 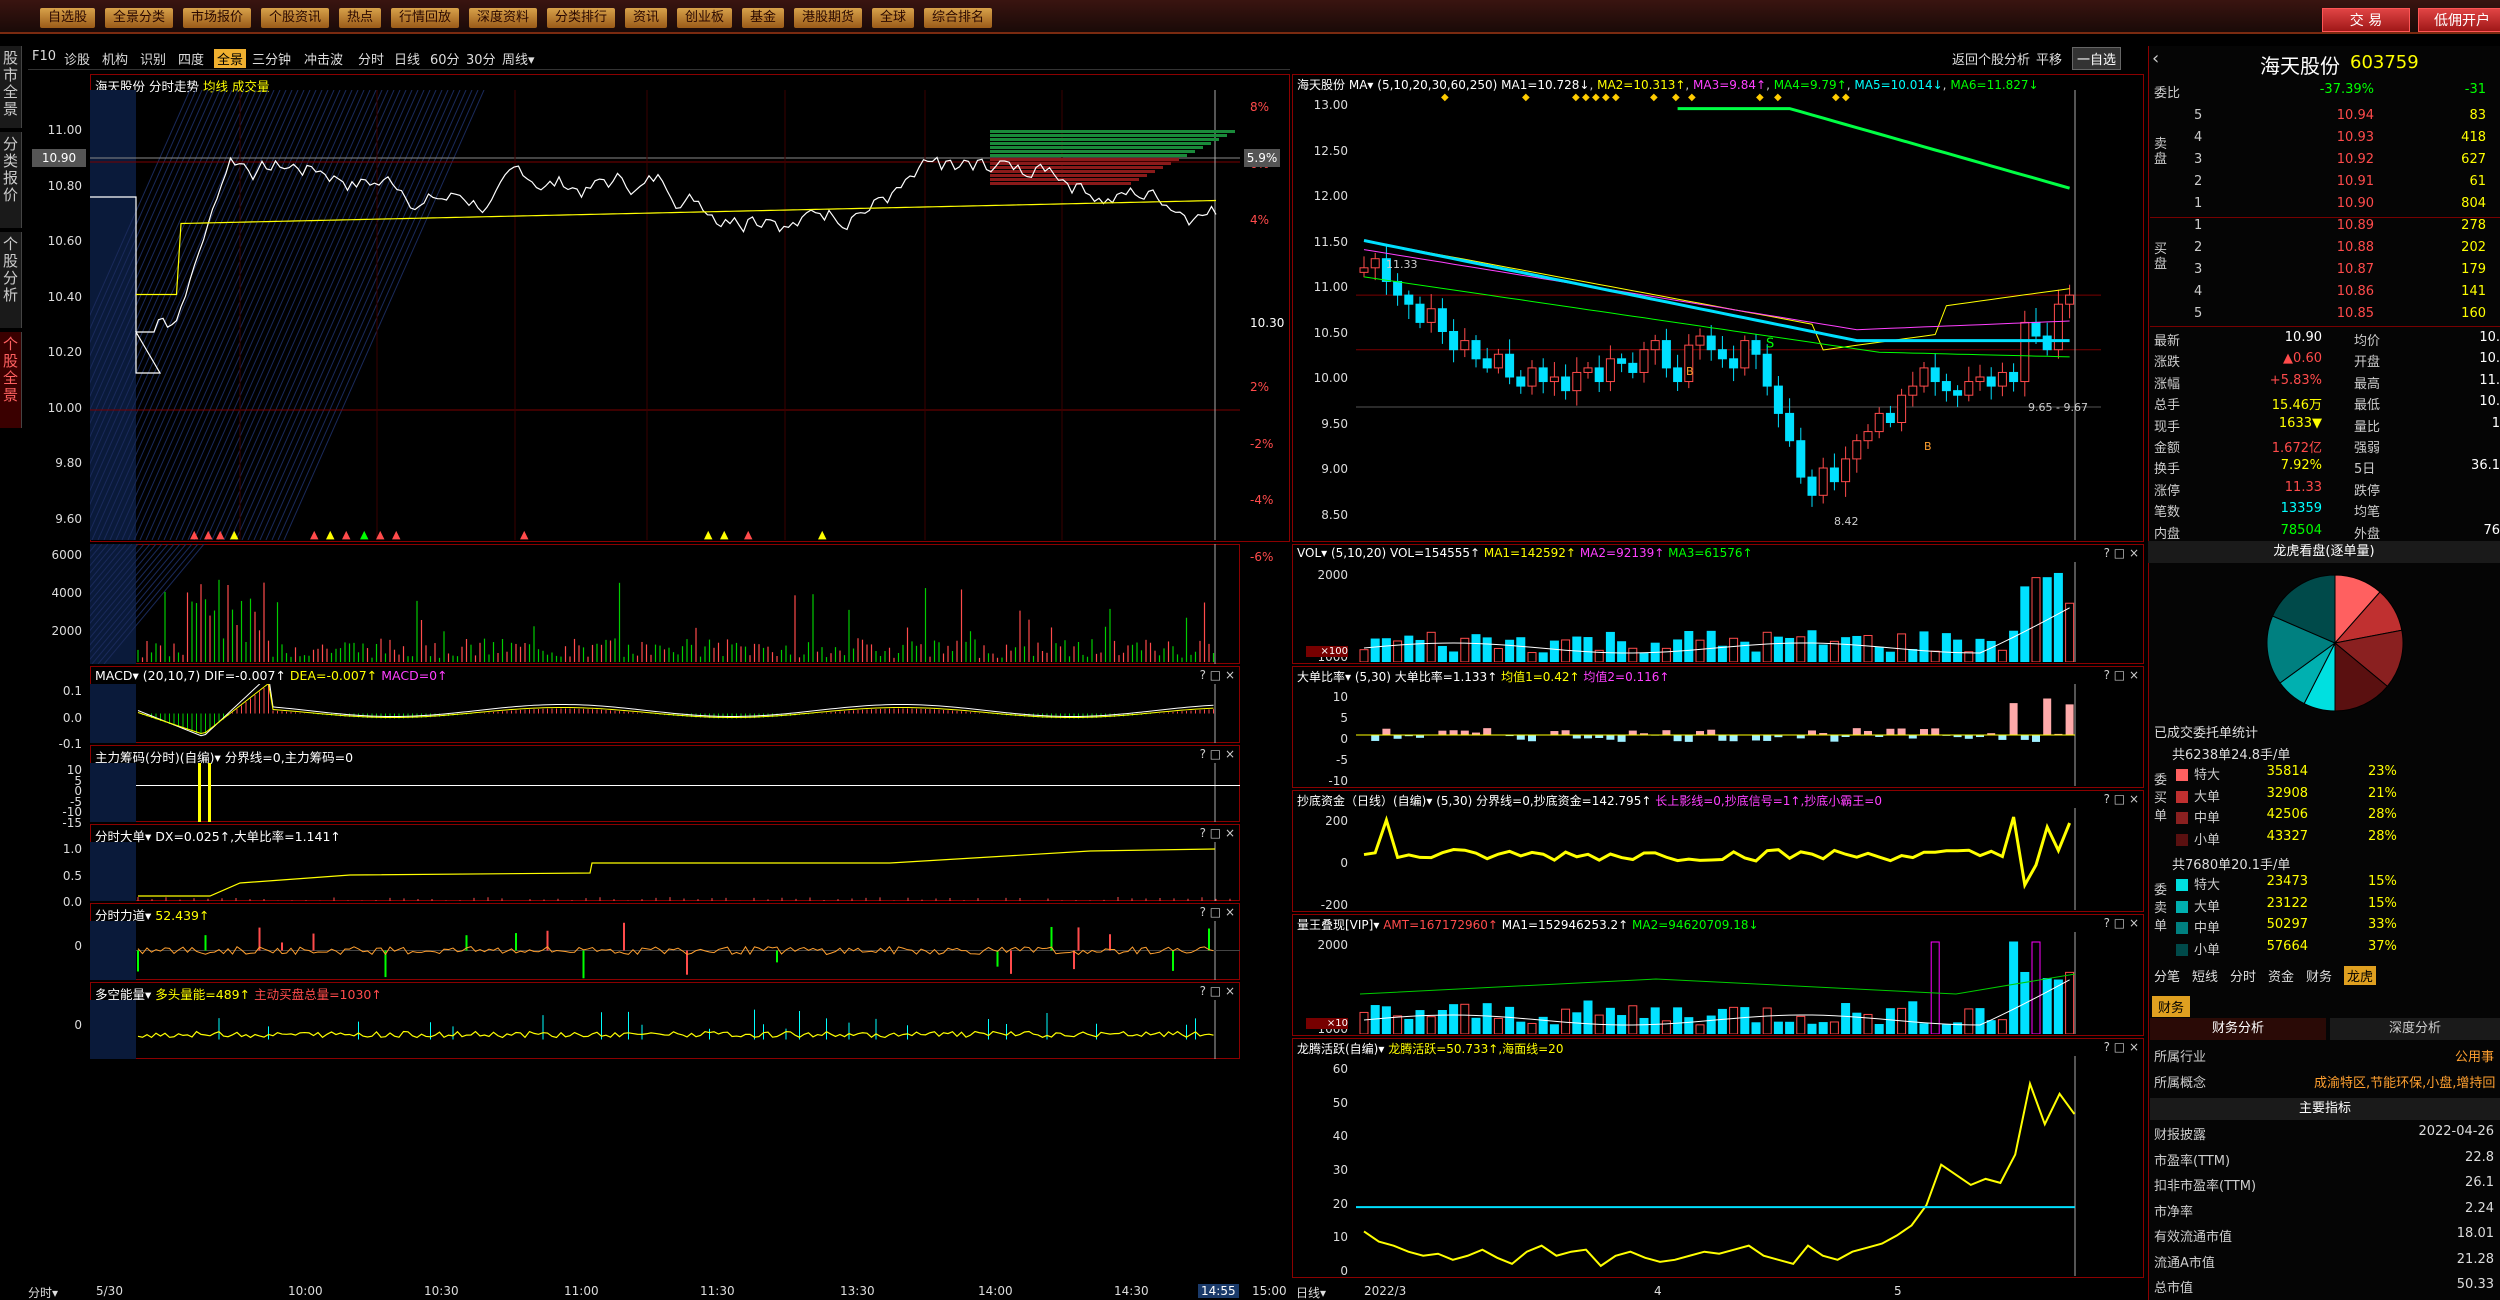 I want to click on tool-identify: 识别, so click(x=153, y=58).